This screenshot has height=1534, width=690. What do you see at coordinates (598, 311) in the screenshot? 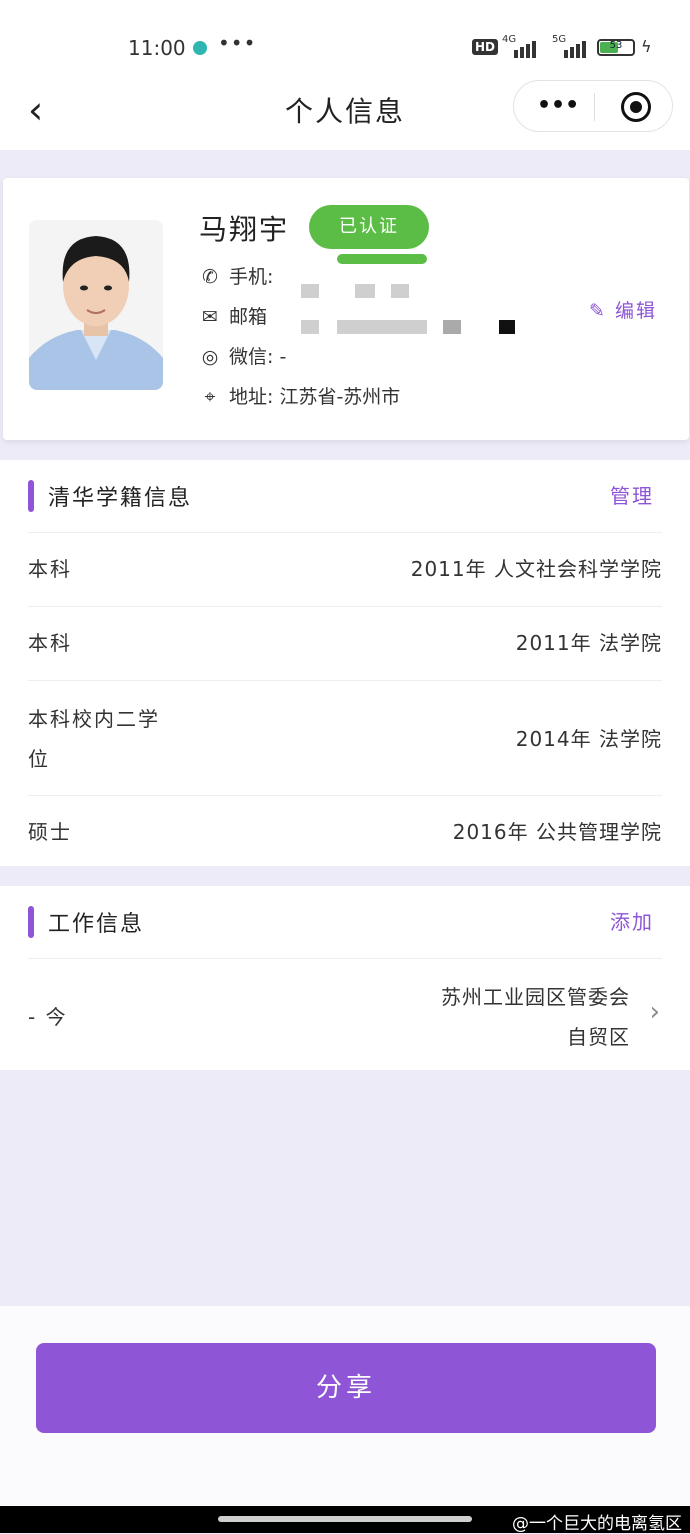
I see `pencil-icon: ✎` at bounding box center [598, 311].